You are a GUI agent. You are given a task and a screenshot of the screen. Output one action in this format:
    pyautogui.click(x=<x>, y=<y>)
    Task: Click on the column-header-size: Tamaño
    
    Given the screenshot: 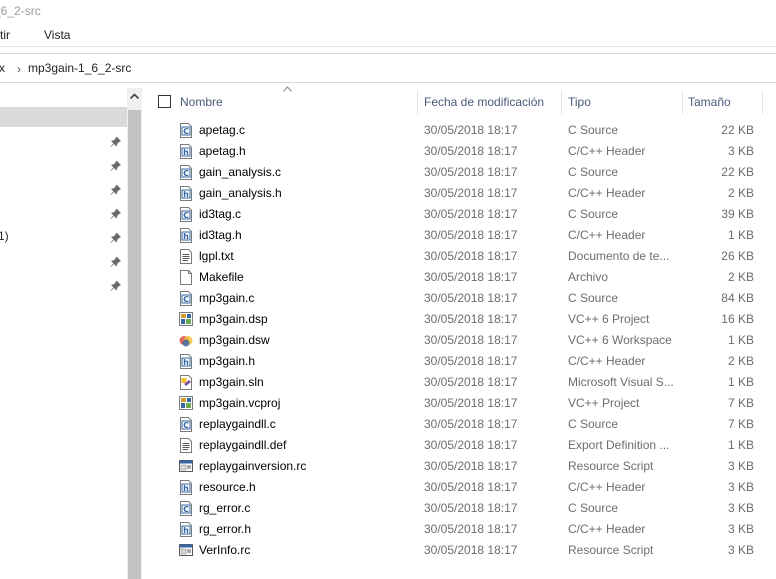 What is the action you would take?
    pyautogui.click(x=709, y=102)
    